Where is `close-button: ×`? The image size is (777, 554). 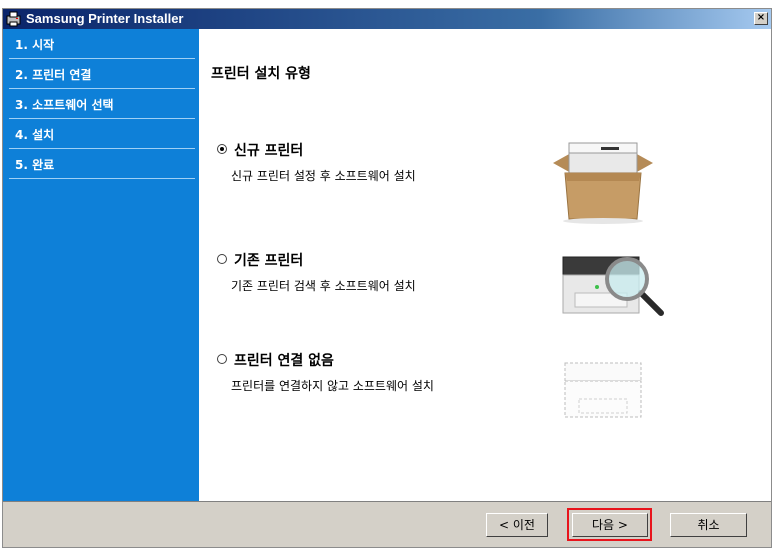 close-button: × is located at coordinates (761, 18).